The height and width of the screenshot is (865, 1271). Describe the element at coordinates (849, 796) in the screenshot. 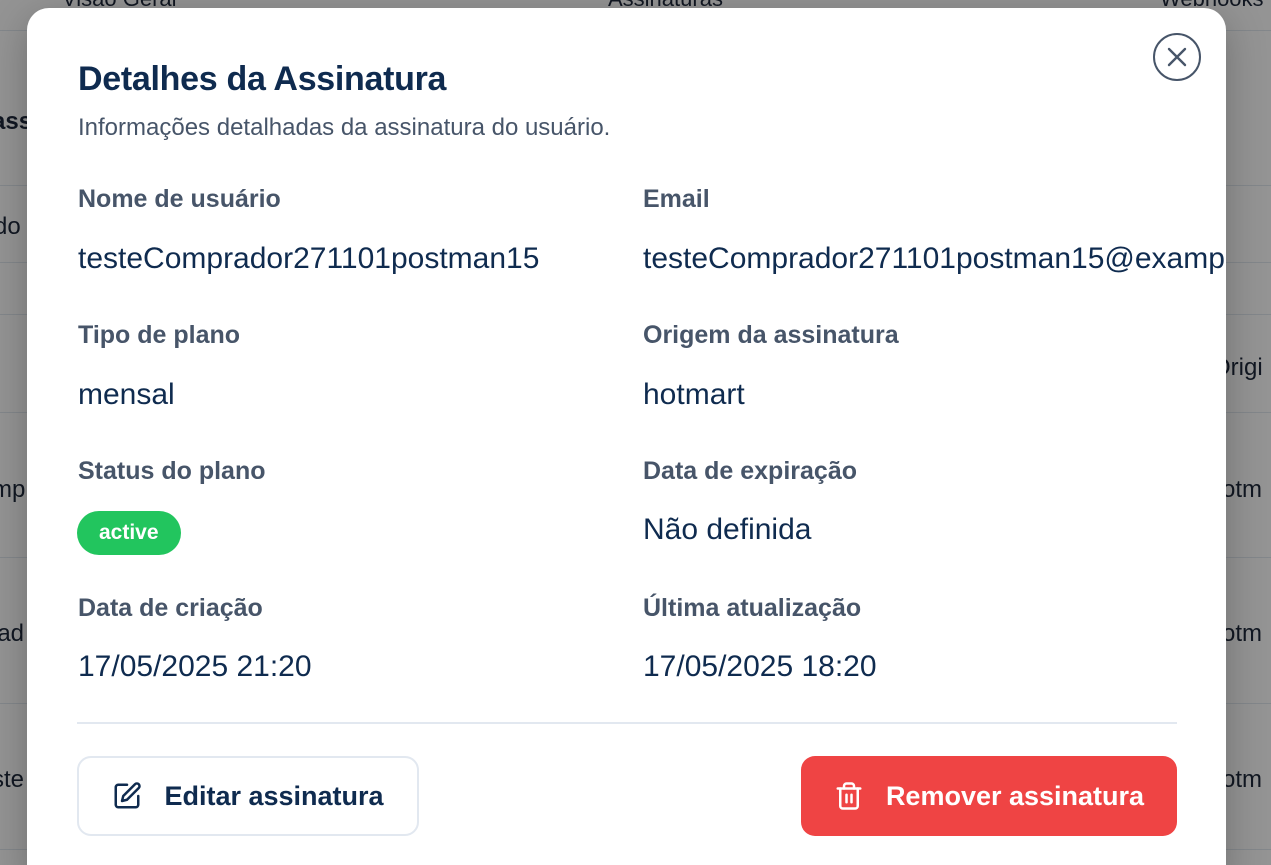

I see `trash-icon` at that location.